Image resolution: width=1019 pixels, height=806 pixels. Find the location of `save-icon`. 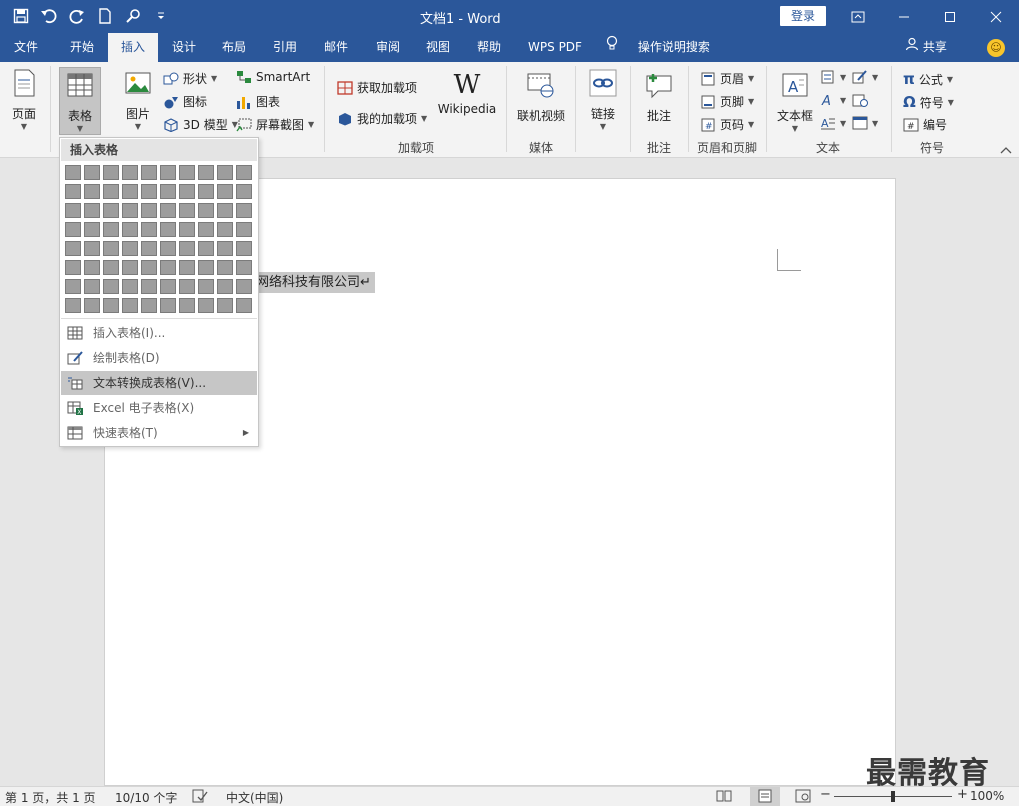

save-icon is located at coordinates (21, 16).